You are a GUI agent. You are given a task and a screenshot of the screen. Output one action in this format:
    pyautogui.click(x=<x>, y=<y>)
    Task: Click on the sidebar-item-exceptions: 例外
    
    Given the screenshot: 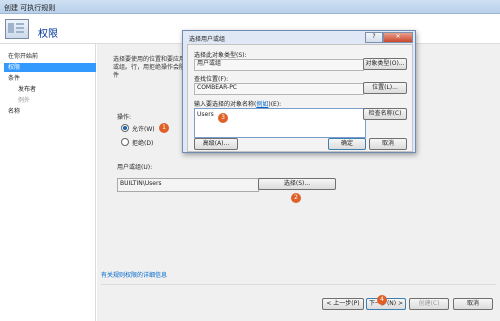 What is the action you would take?
    pyautogui.click(x=55, y=100)
    